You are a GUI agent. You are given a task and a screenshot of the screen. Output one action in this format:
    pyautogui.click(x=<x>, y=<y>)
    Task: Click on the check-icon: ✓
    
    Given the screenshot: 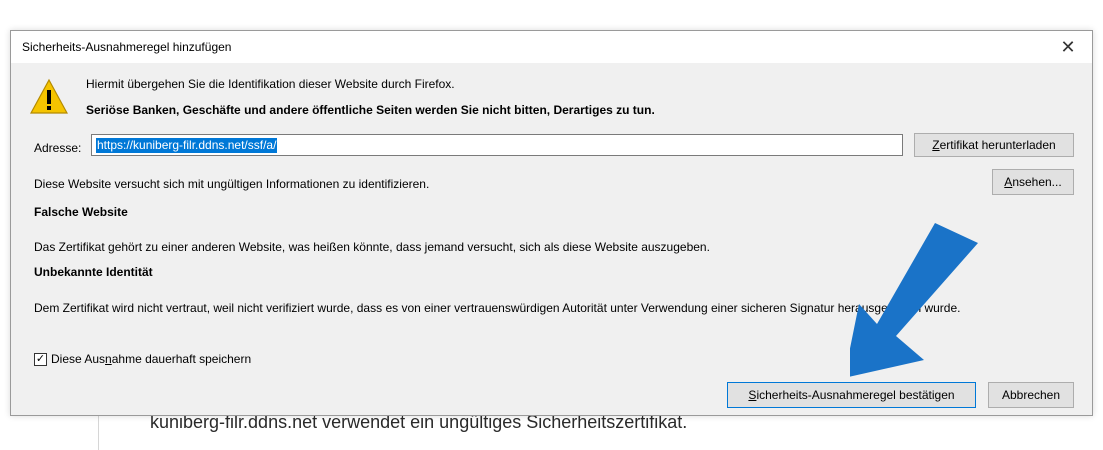 What is the action you would take?
    pyautogui.click(x=40, y=359)
    